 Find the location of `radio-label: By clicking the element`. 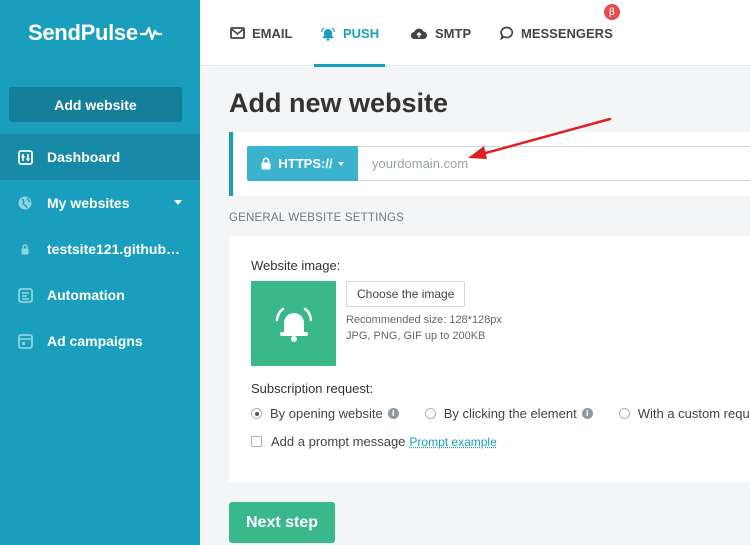

radio-label: By clicking the element is located at coordinates (510, 413).